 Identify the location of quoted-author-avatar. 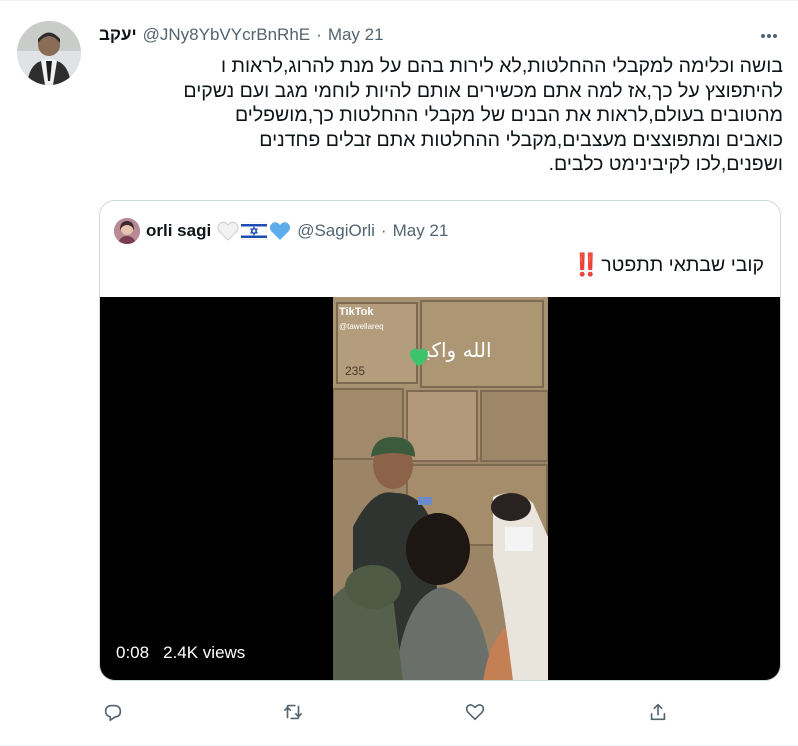
(127, 231).